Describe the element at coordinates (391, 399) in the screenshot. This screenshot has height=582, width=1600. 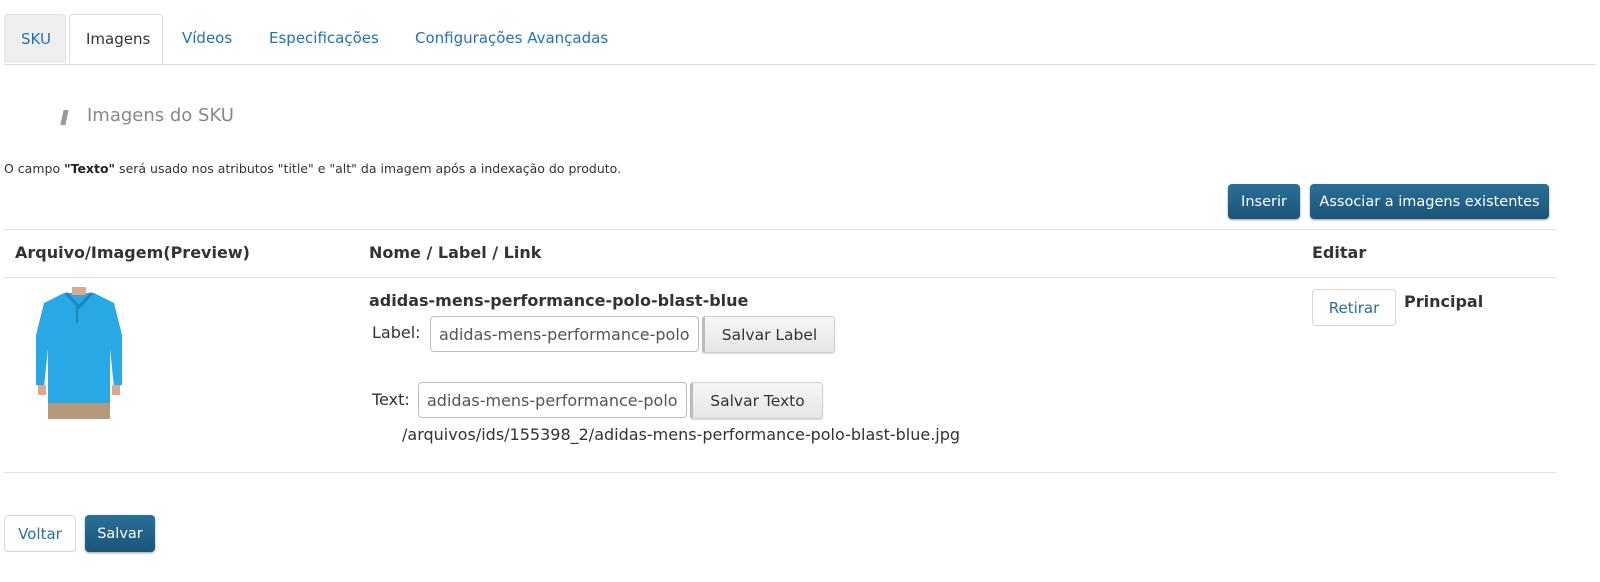
I see `text-caption: Text:` at that location.